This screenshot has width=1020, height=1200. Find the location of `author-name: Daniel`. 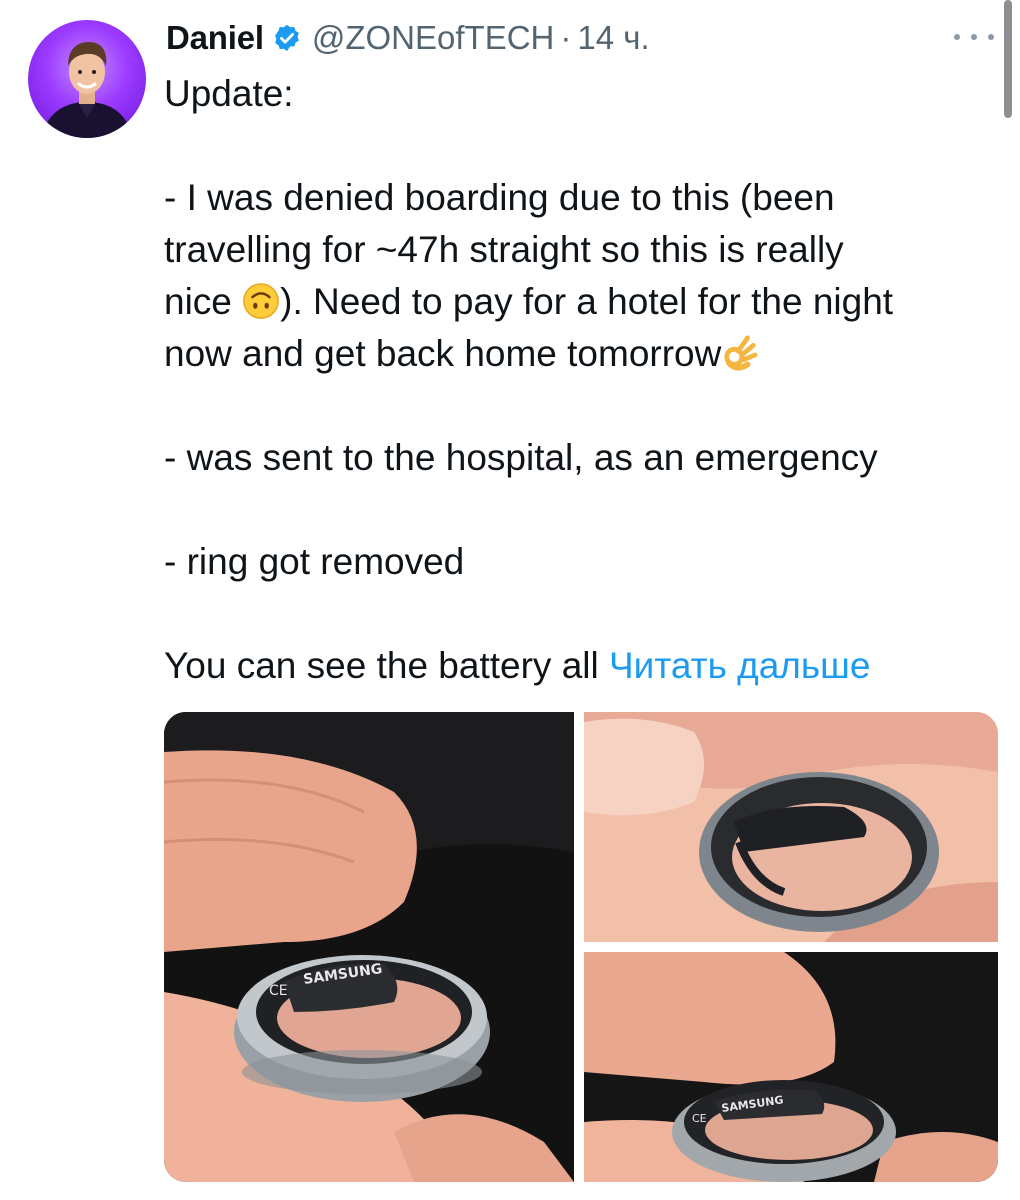

author-name: Daniel is located at coordinates (215, 38).